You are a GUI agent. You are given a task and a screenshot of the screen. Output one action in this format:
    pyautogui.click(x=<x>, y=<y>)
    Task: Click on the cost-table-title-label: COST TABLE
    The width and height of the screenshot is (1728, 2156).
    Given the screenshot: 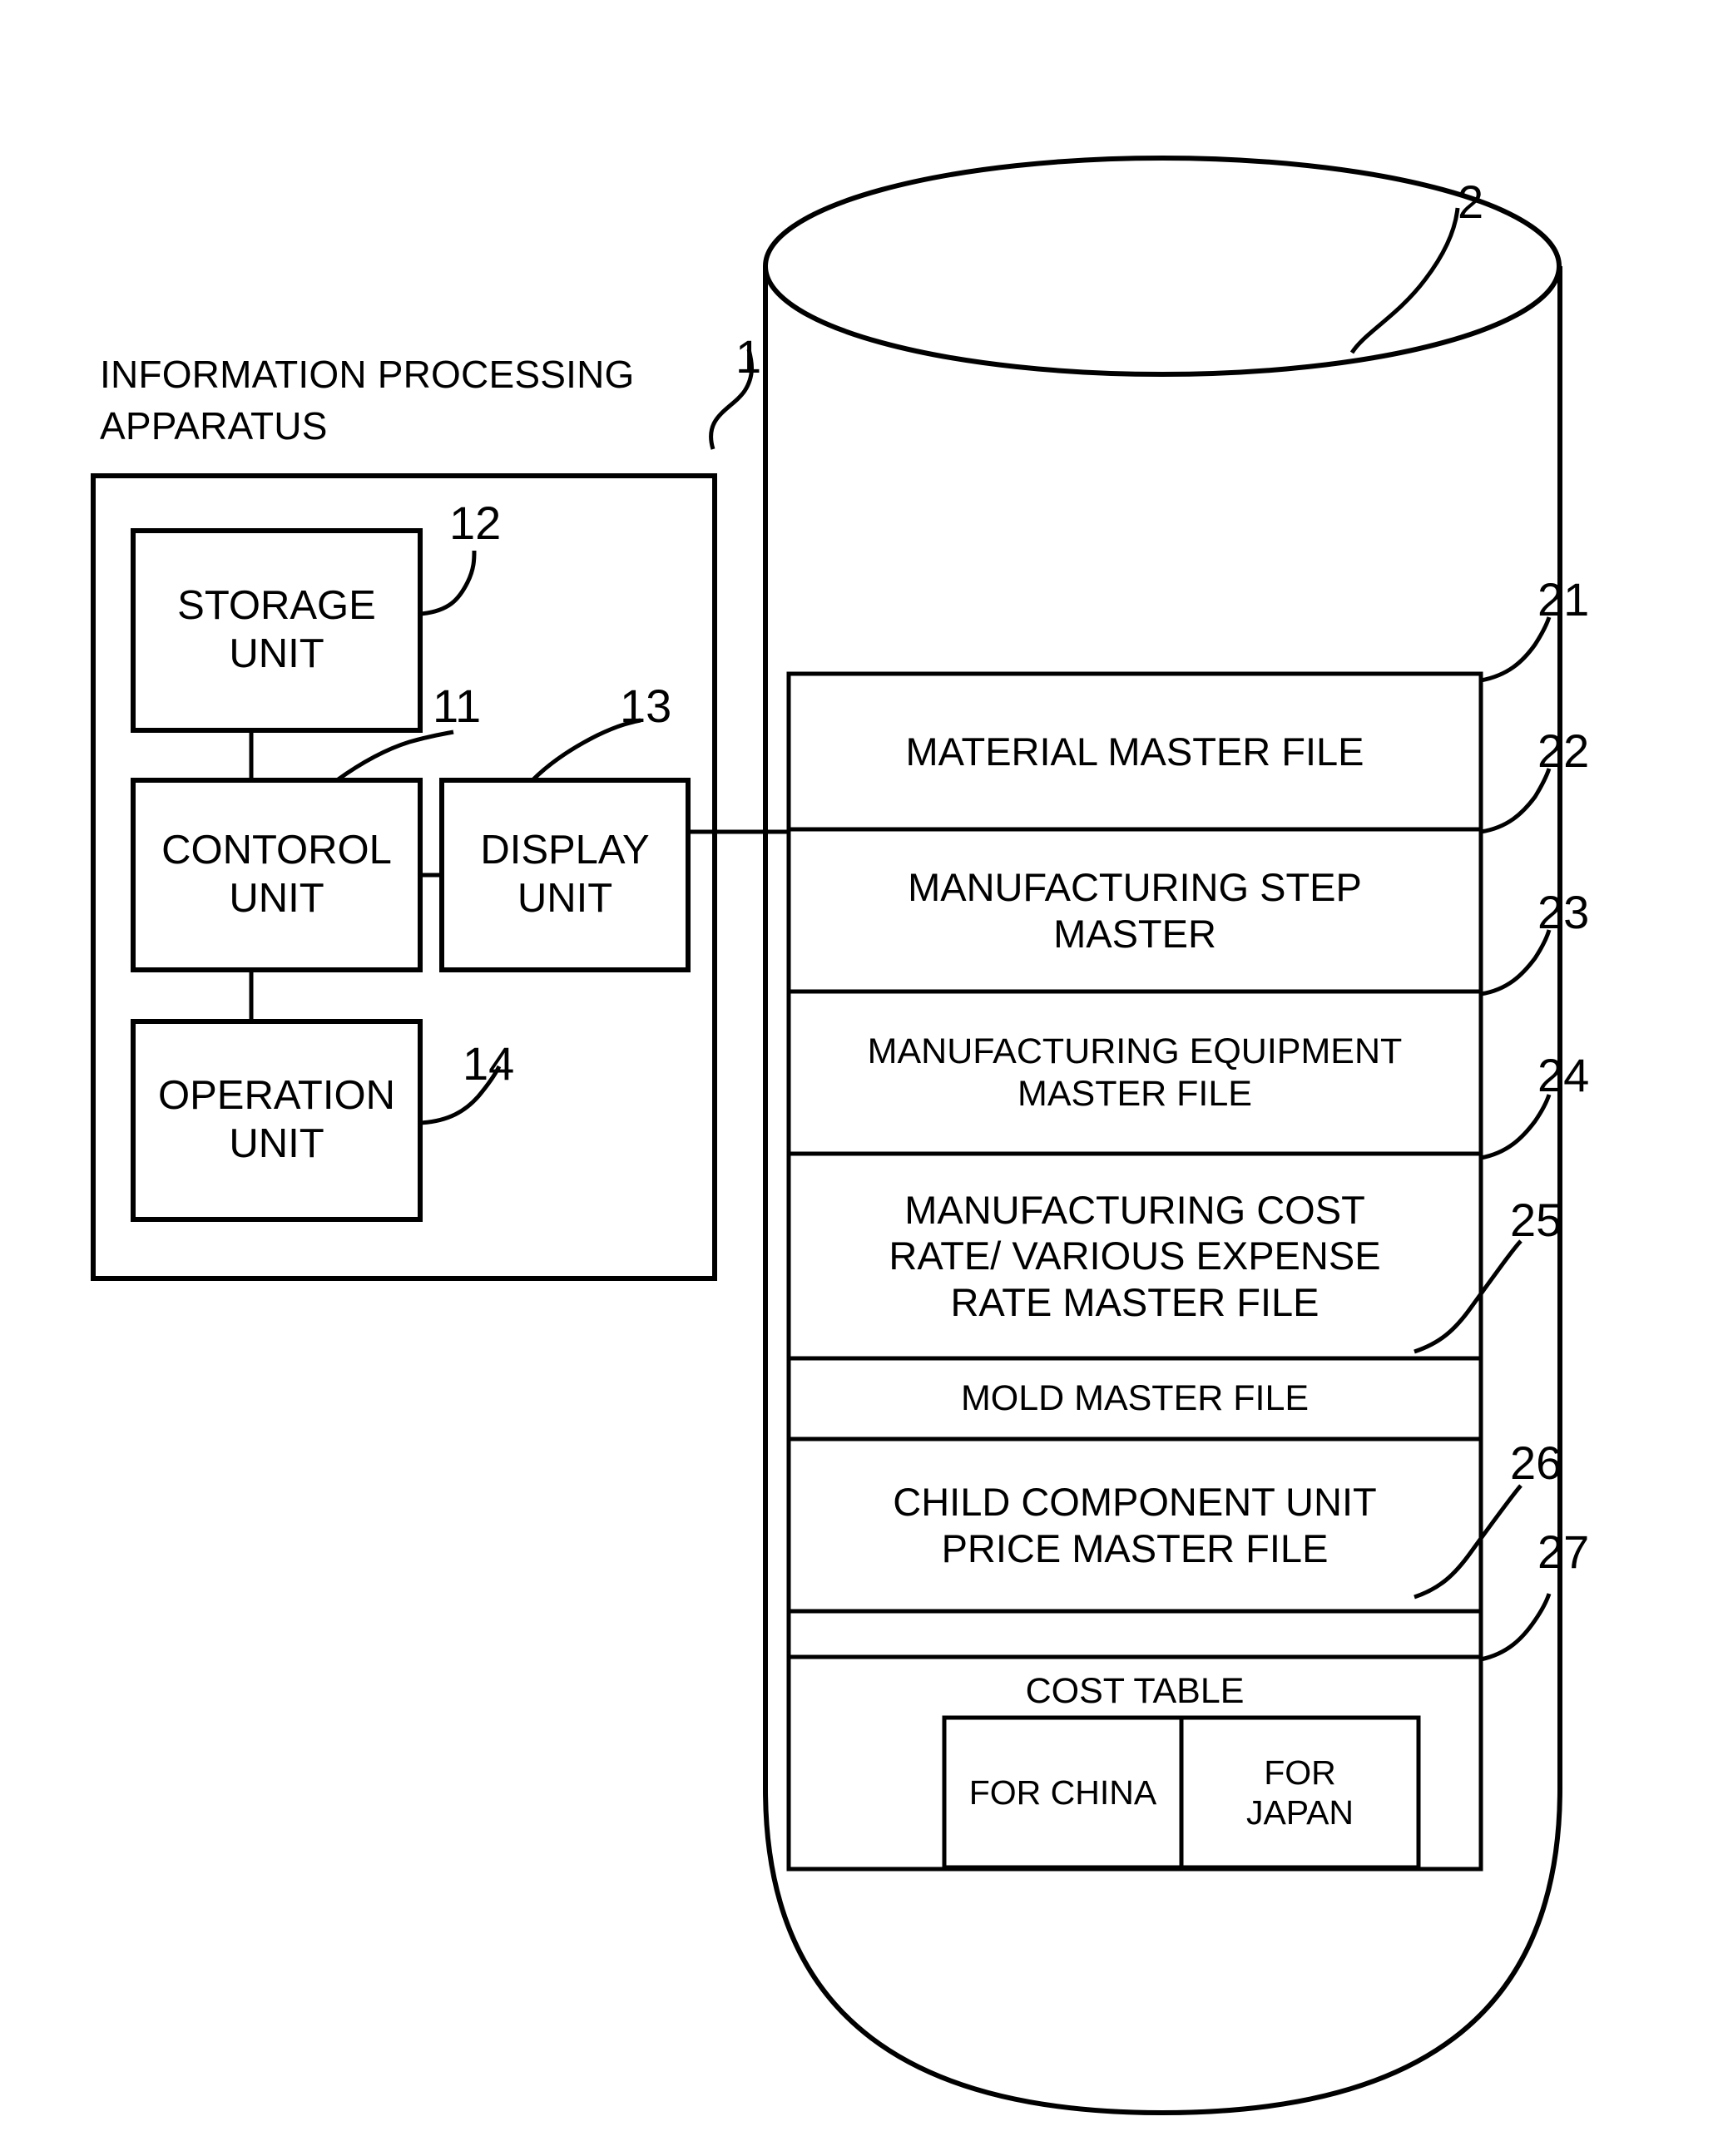 What is the action you would take?
    pyautogui.click(x=1135, y=1691)
    